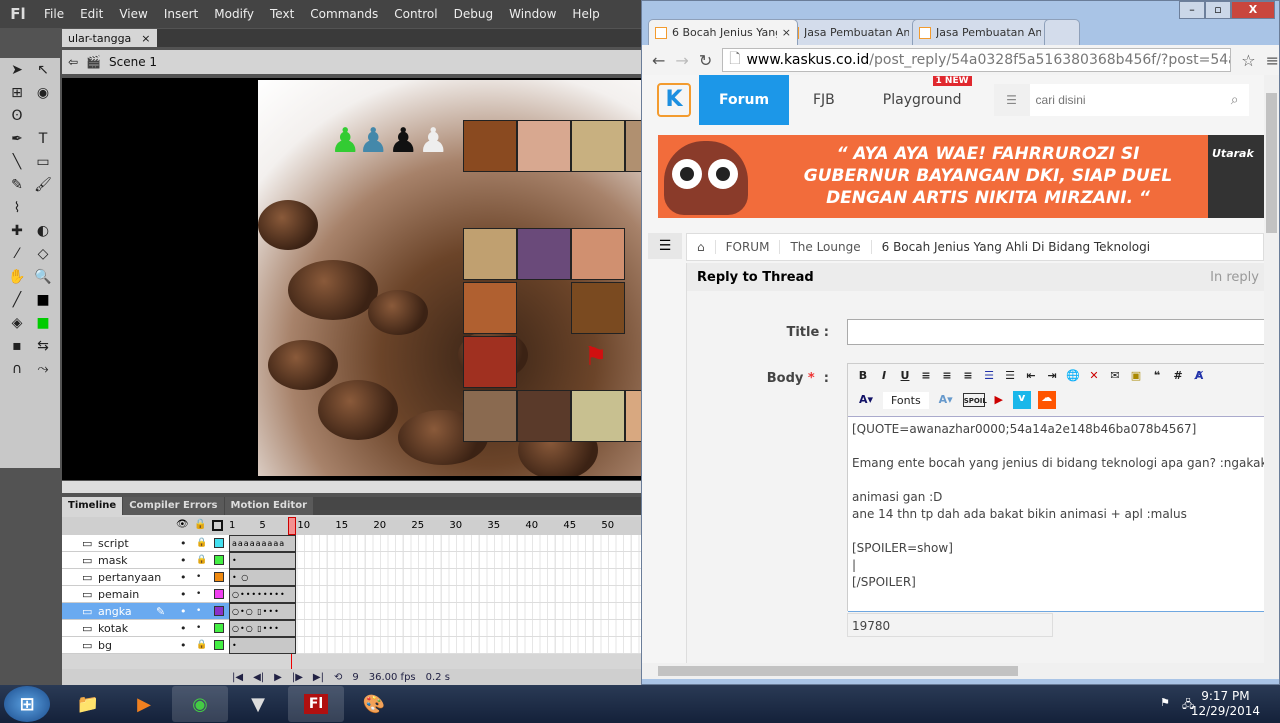 This screenshot has height=723, width=1280. What do you see at coordinates (17, 349) in the screenshot?
I see `tool-24-icon: ▪` at bounding box center [17, 349].